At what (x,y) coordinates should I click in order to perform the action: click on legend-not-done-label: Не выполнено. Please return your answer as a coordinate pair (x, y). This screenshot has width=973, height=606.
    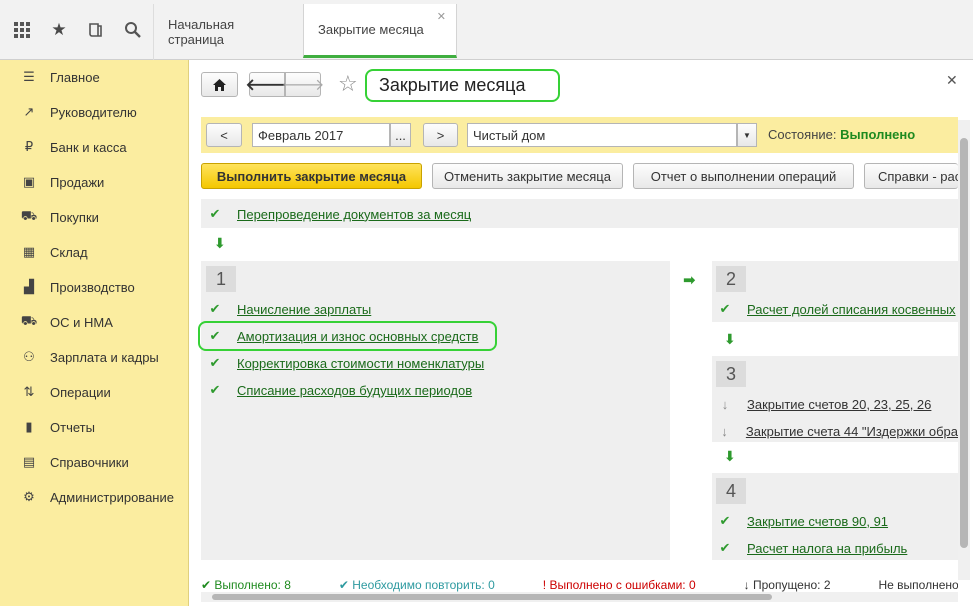
    Looking at the image, I should click on (918, 585).